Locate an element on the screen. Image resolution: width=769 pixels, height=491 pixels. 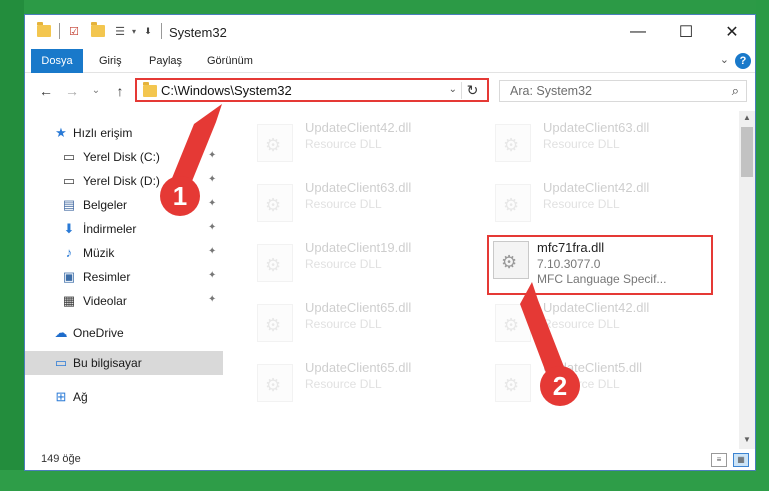
recent-locations-button: ⌄ is located at coordinates (96, 91).